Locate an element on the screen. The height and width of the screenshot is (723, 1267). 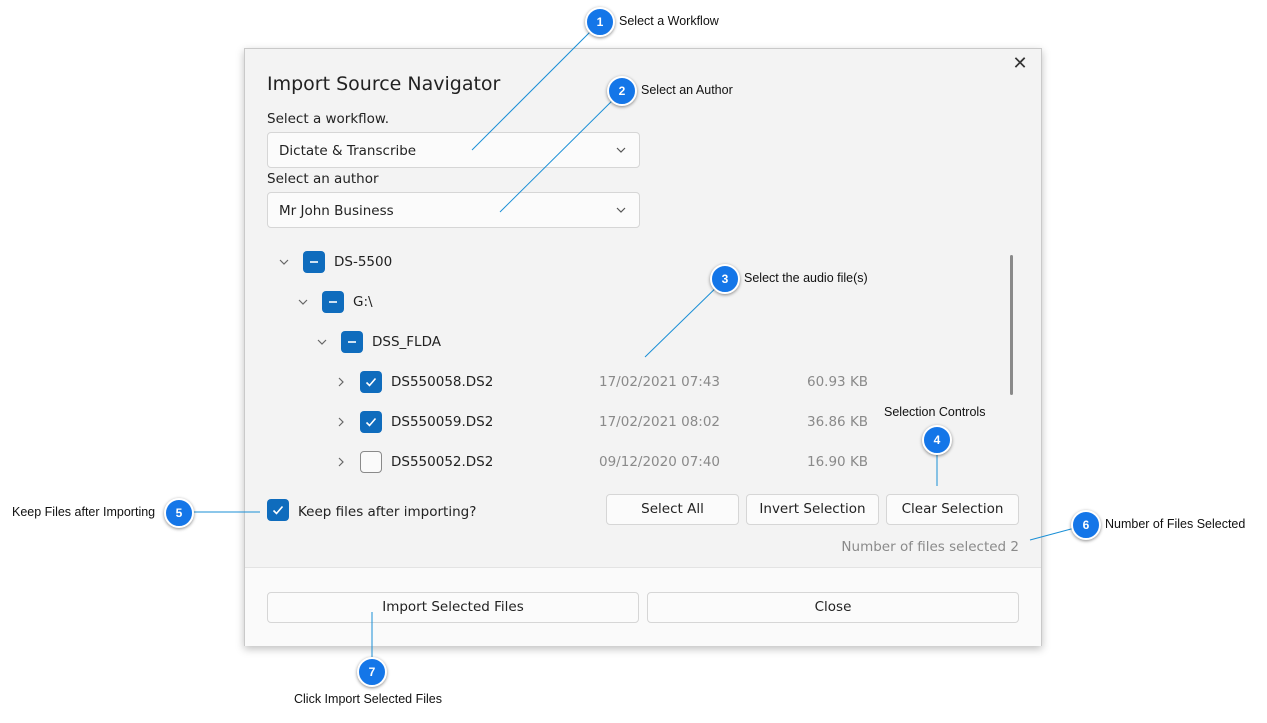
tree-node-folder: DSS_FLDA is located at coordinates (643, 342).